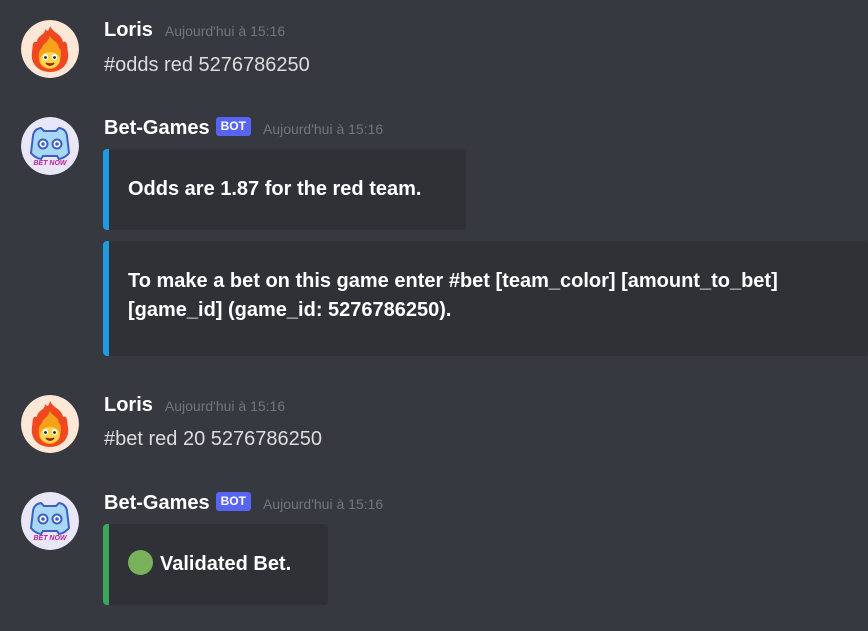  Describe the element at coordinates (275, 189) in the screenshot. I see `embed-text: Odds are 1.87 for the red team.` at that location.